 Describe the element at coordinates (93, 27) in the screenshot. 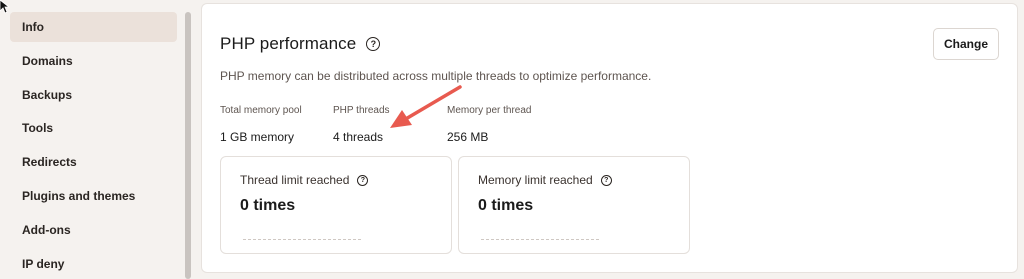

I see `sidebar-item-info: Info` at that location.